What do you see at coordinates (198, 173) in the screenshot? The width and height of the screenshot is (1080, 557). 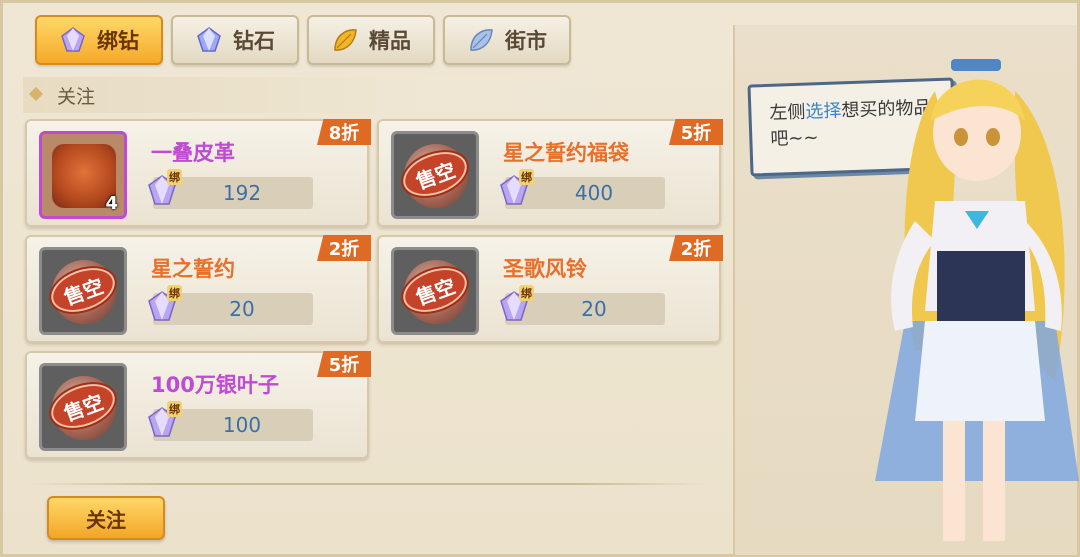 I see `shop-item-card: 4 一叠皮革 8折 192 绑` at bounding box center [198, 173].